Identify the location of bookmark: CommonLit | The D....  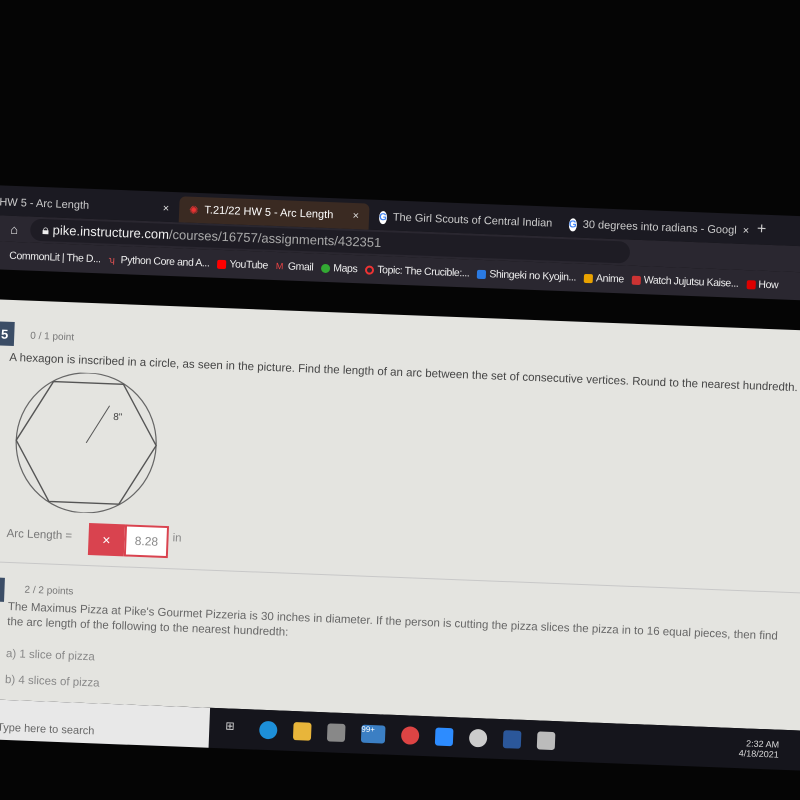
(55, 258).